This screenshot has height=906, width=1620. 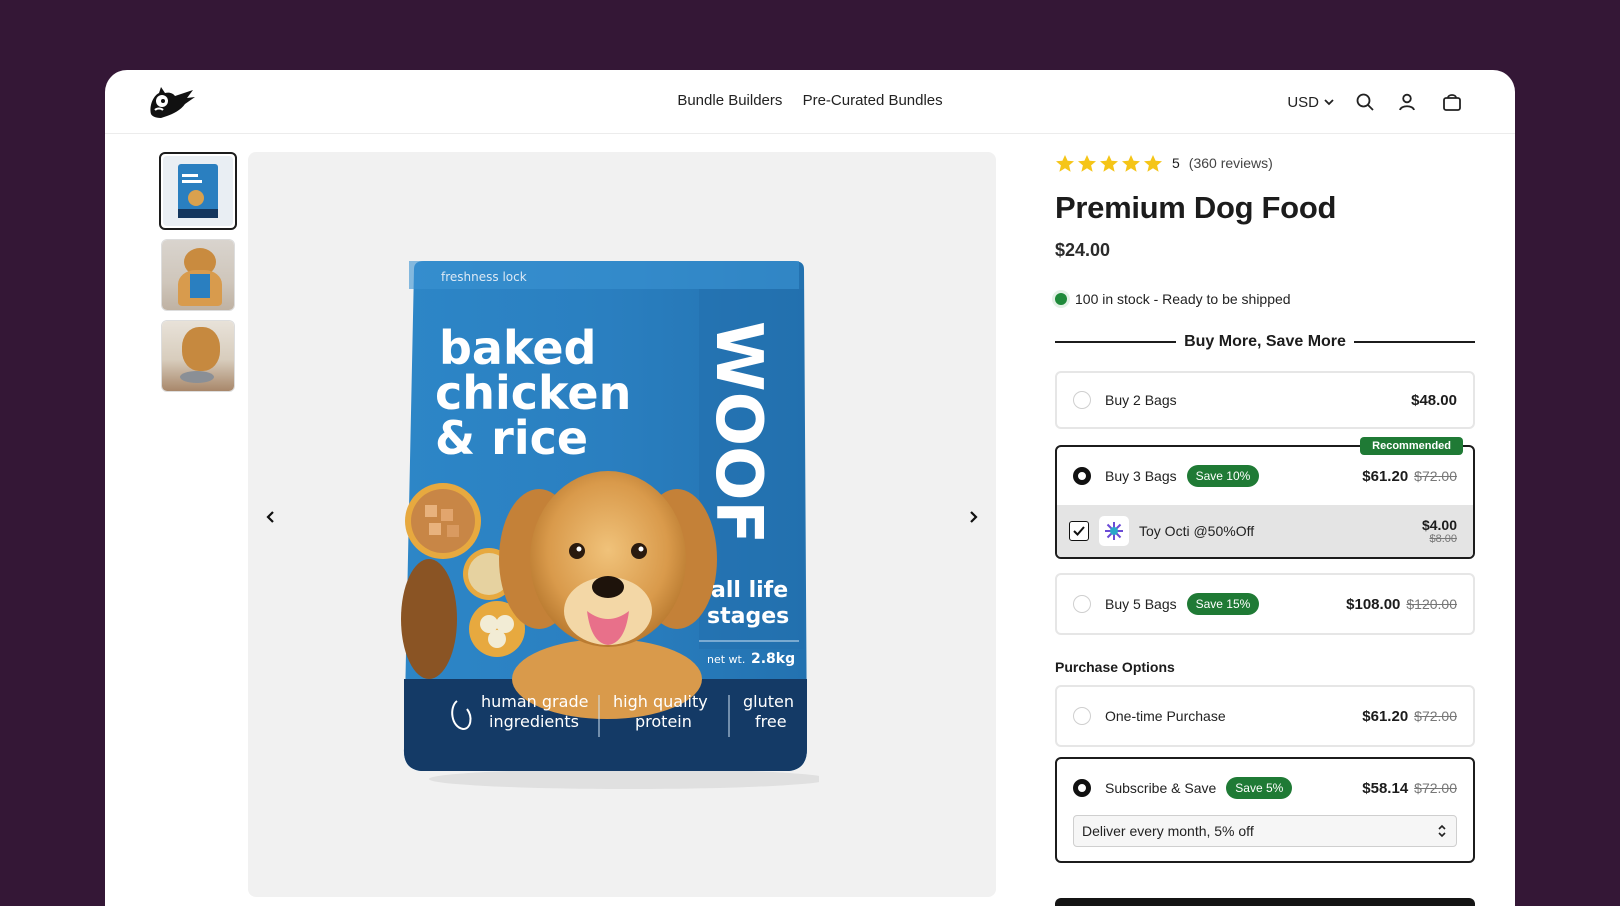 I want to click on bag-stage-line1: all life, so click(x=749, y=590).